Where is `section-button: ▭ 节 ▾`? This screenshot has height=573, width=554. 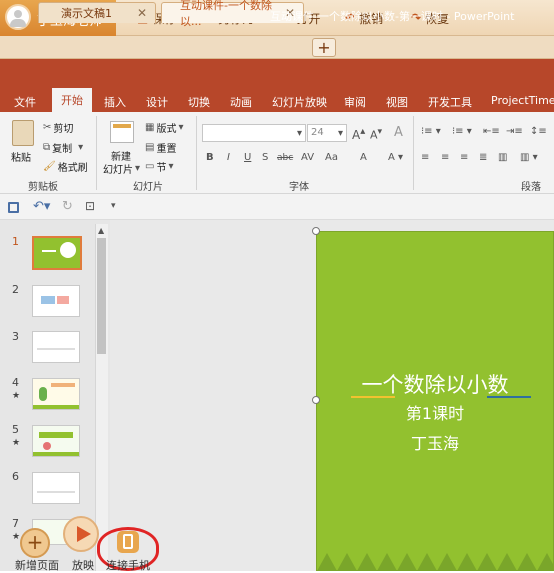
section-button: ▭ 节 ▾ is located at coordinates (159, 166).